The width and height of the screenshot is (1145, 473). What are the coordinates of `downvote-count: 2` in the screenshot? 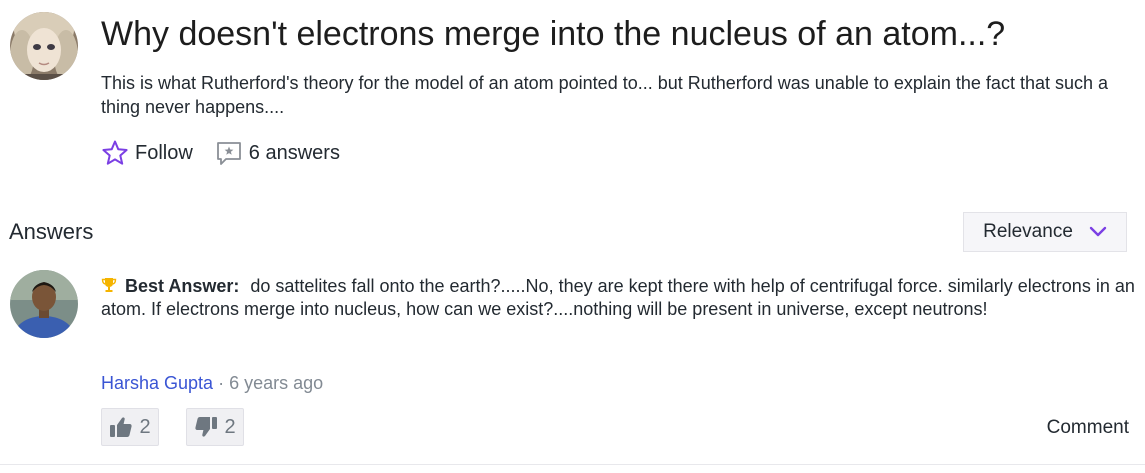 It's located at (230, 426).